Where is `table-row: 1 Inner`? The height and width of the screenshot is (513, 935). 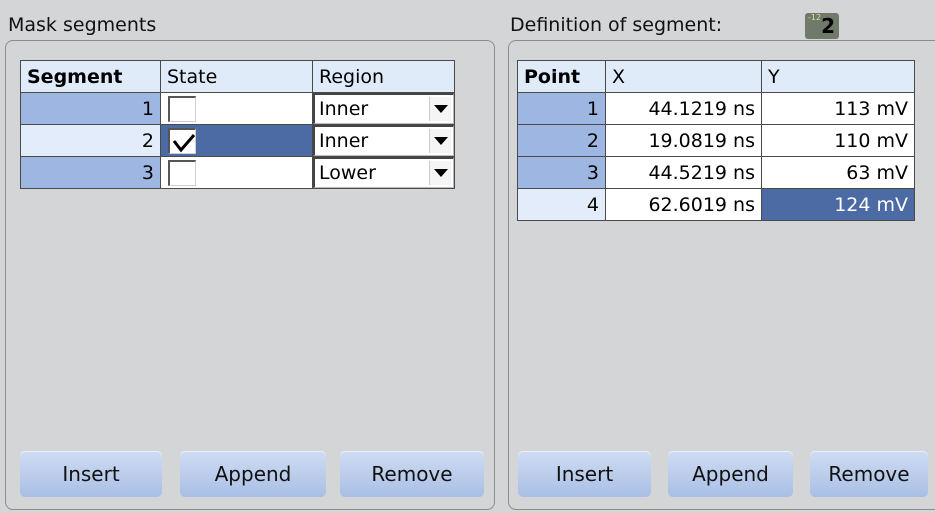
table-row: 1 Inner is located at coordinates (237, 108).